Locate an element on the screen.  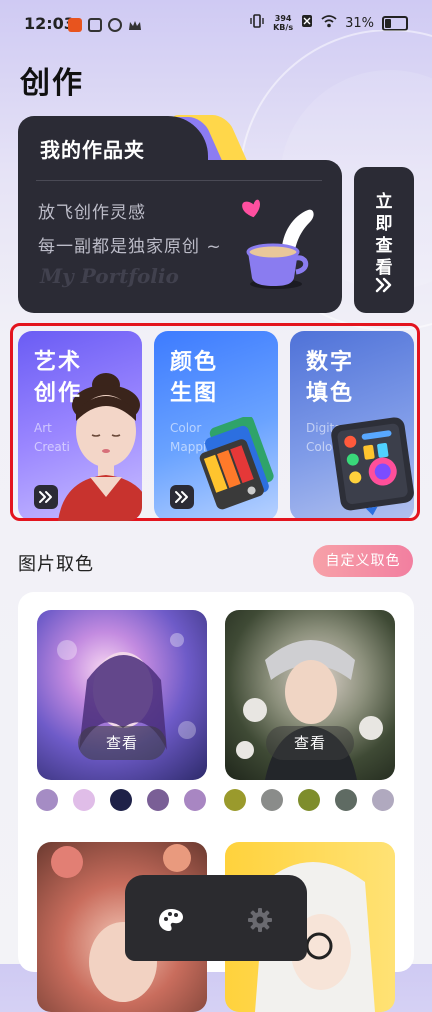
notification-icon is located at coordinates (75, 25).